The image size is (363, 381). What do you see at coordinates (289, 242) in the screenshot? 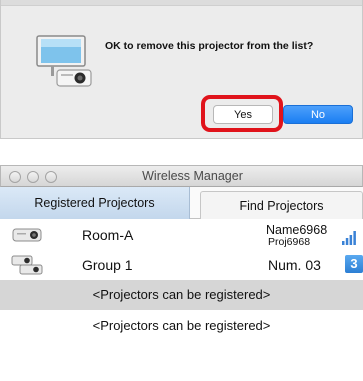
I see `projector-model: Proj6968` at bounding box center [289, 242].